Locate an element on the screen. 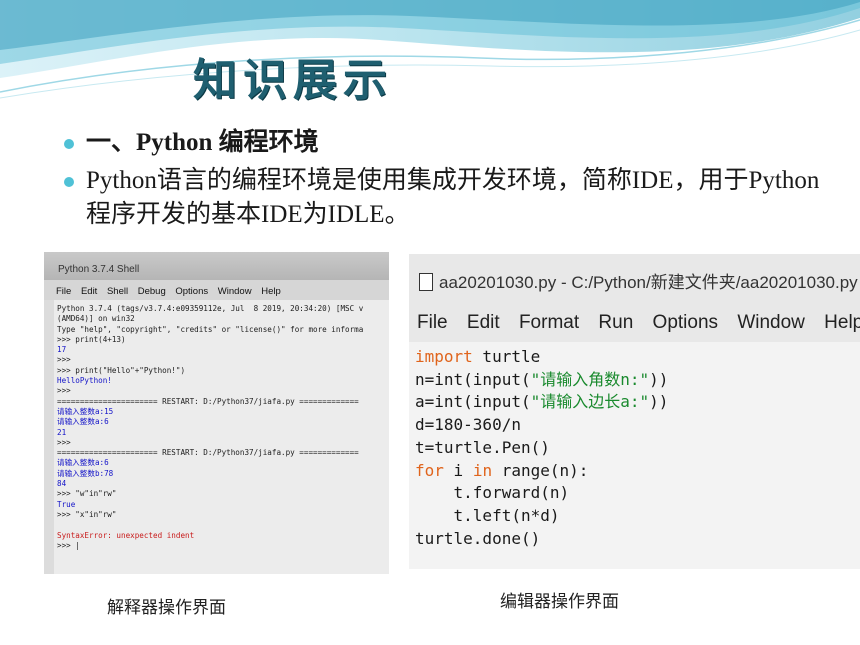 This screenshot has height=645, width=860. shell-line: >>> "w"in"rw" is located at coordinates (87, 494).